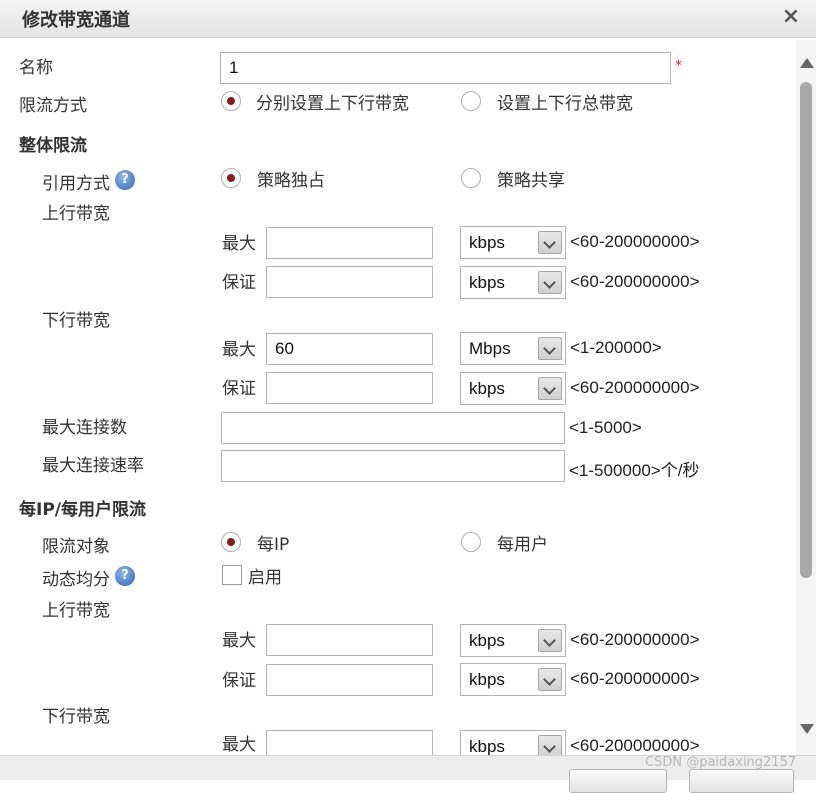 Image resolution: width=816 pixels, height=793 pixels. Describe the element at coordinates (82, 510) in the screenshot. I see `per-ip-limit-header: 每IP/每用户限流` at that location.